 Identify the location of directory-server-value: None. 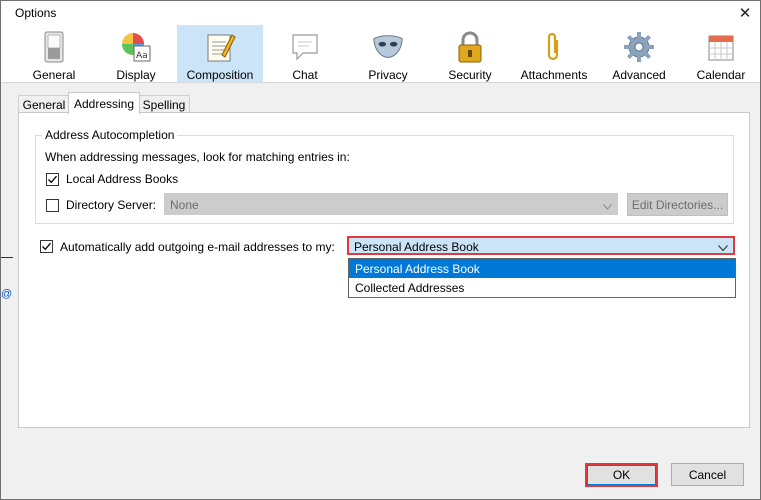
(184, 205).